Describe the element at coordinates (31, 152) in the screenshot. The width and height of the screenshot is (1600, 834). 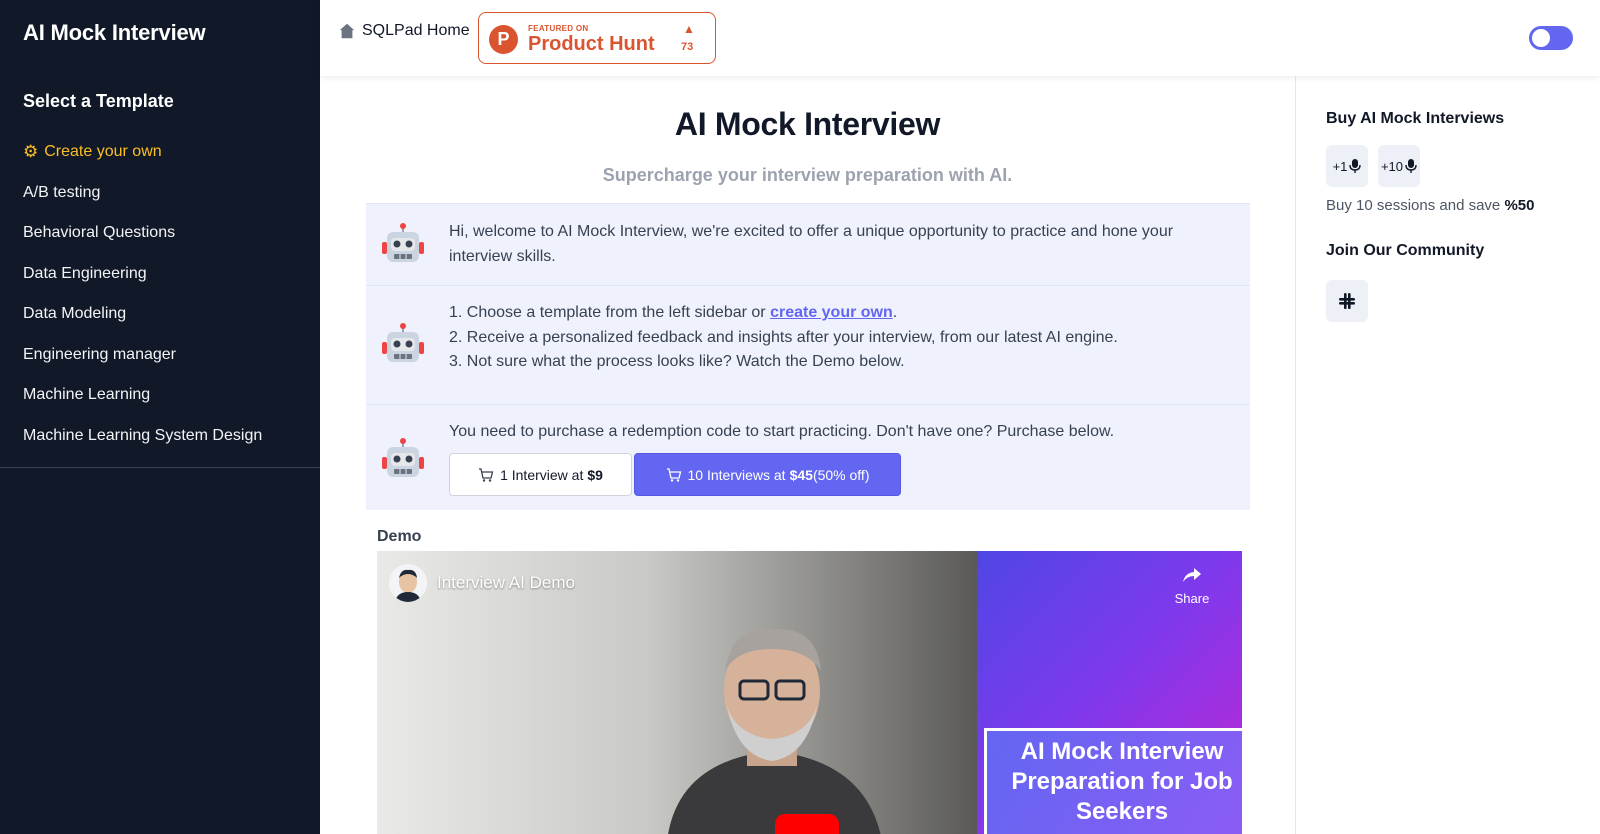
I see `gear-icon: ⚙` at that location.